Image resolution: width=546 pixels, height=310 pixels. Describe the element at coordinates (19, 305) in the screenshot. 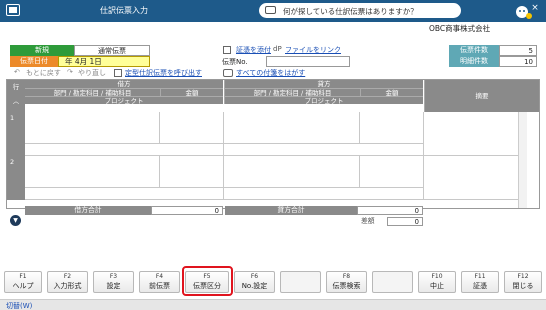

I see `switch-button: 切替(W)` at that location.